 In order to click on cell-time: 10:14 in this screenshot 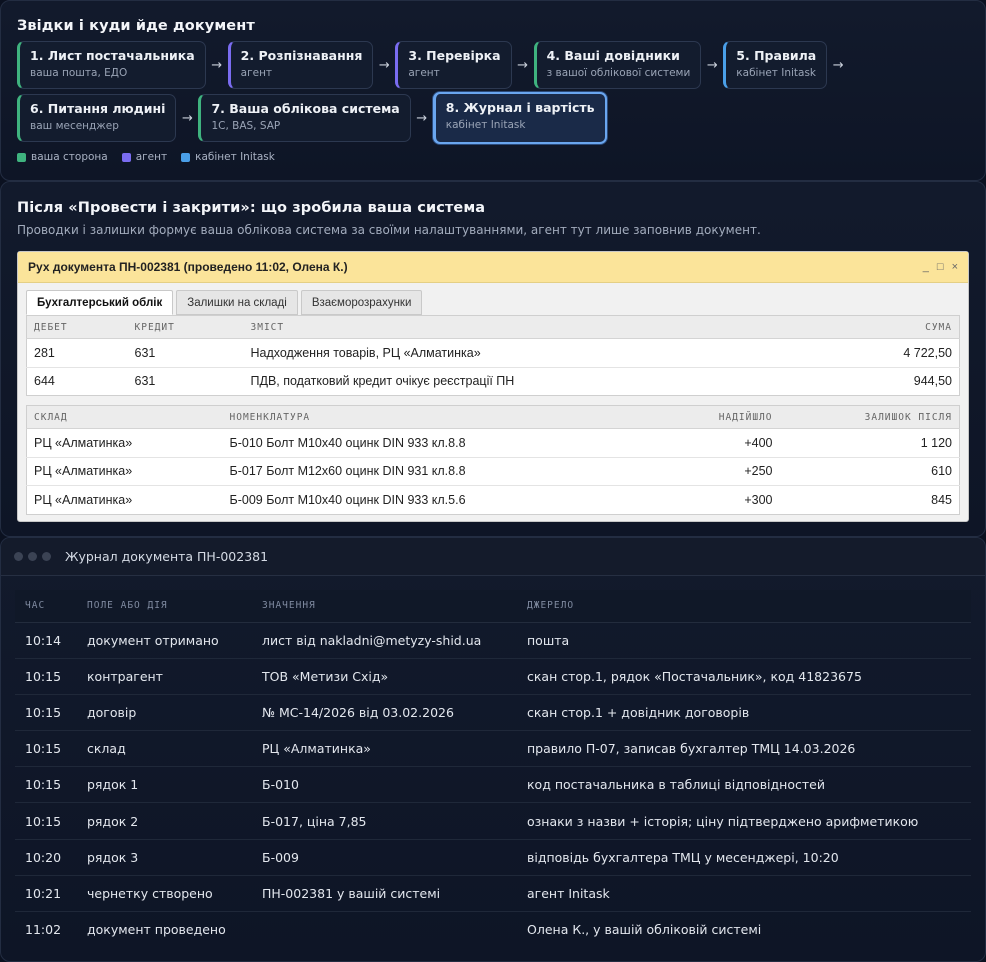, I will do `click(46, 640)`.